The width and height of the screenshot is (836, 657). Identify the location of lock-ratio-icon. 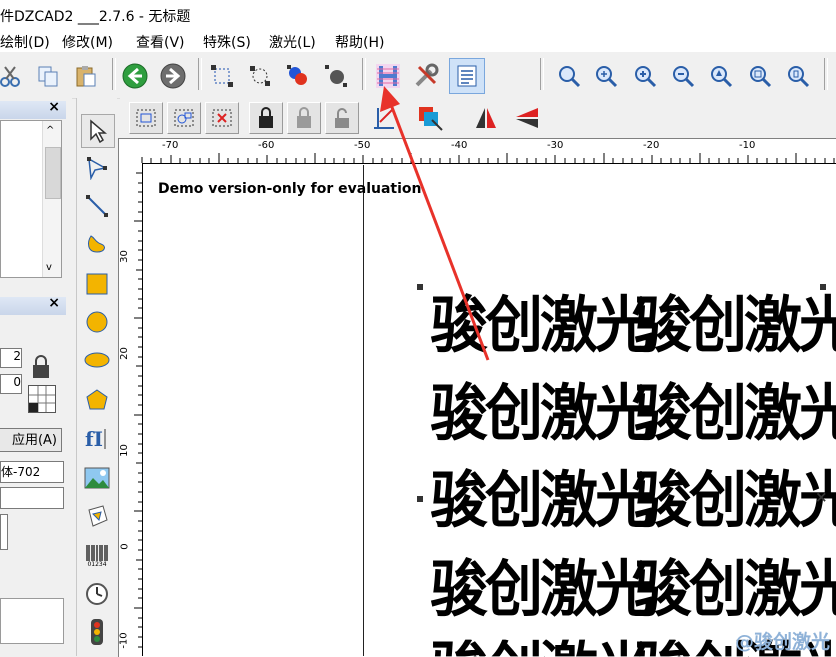
(41, 369).